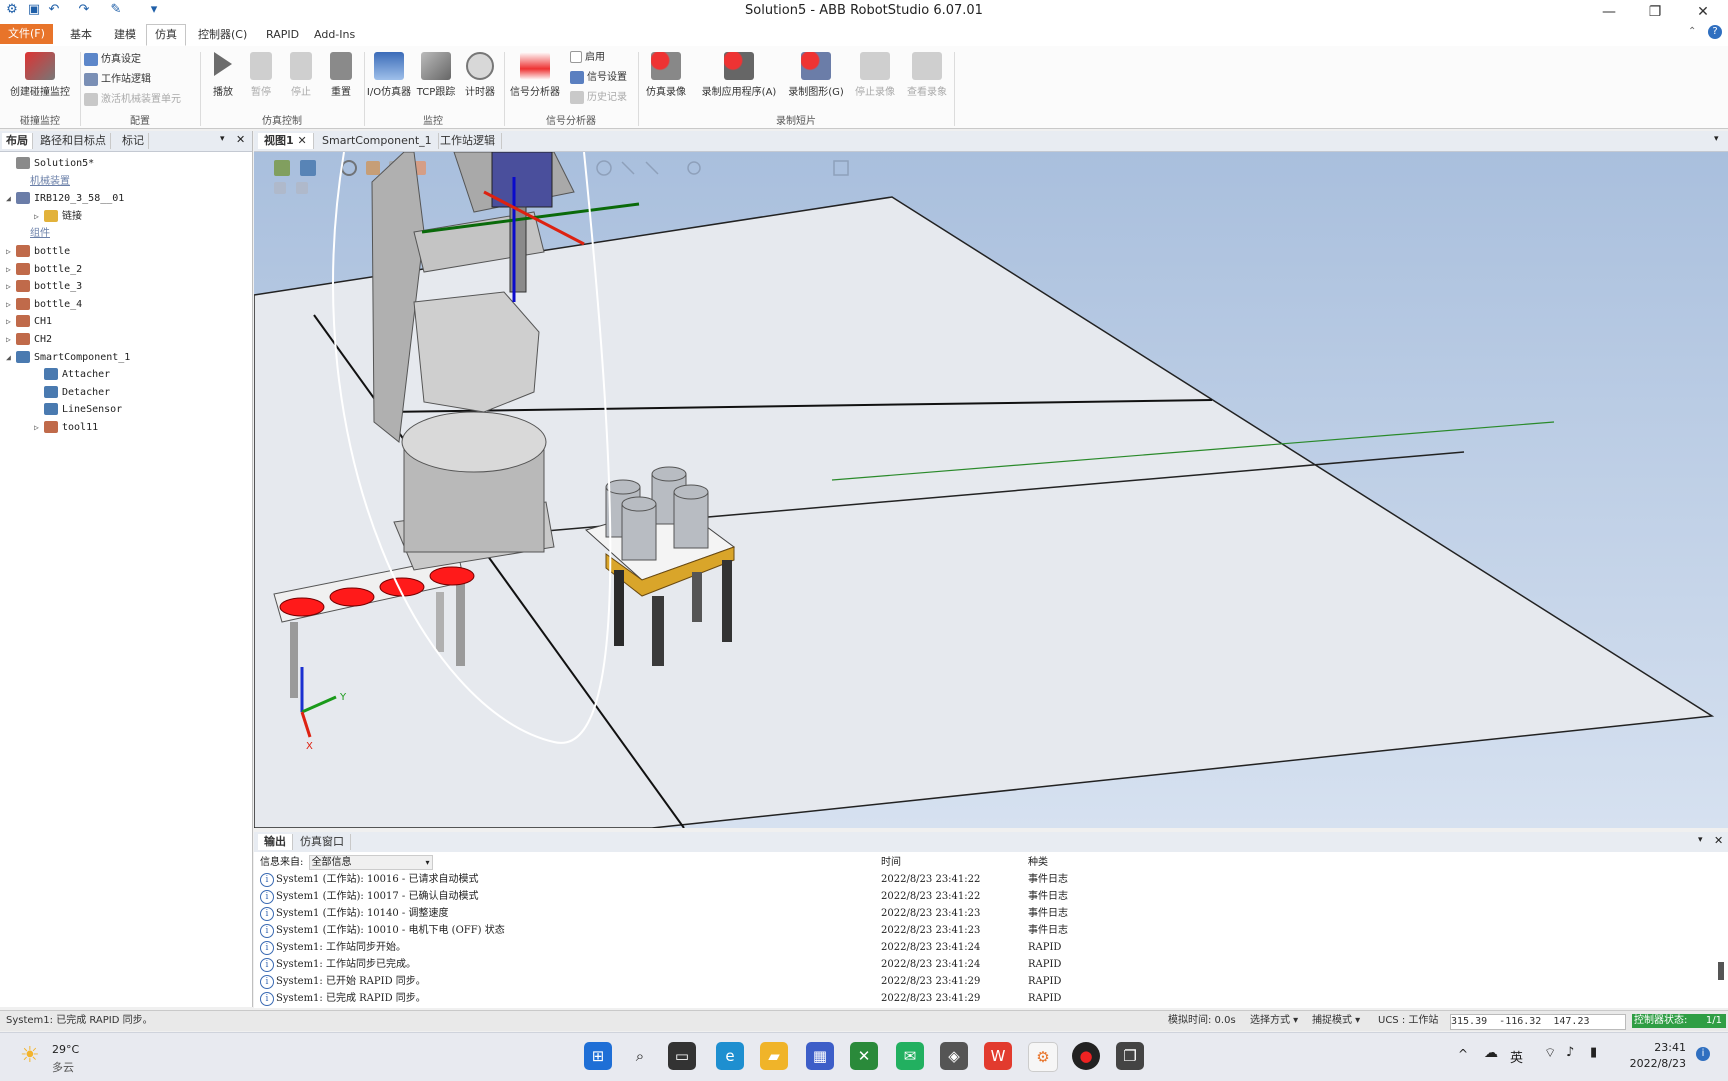 This screenshot has width=1728, height=1081. What do you see at coordinates (841, 168) in the screenshot?
I see `measure-icon` at bounding box center [841, 168].